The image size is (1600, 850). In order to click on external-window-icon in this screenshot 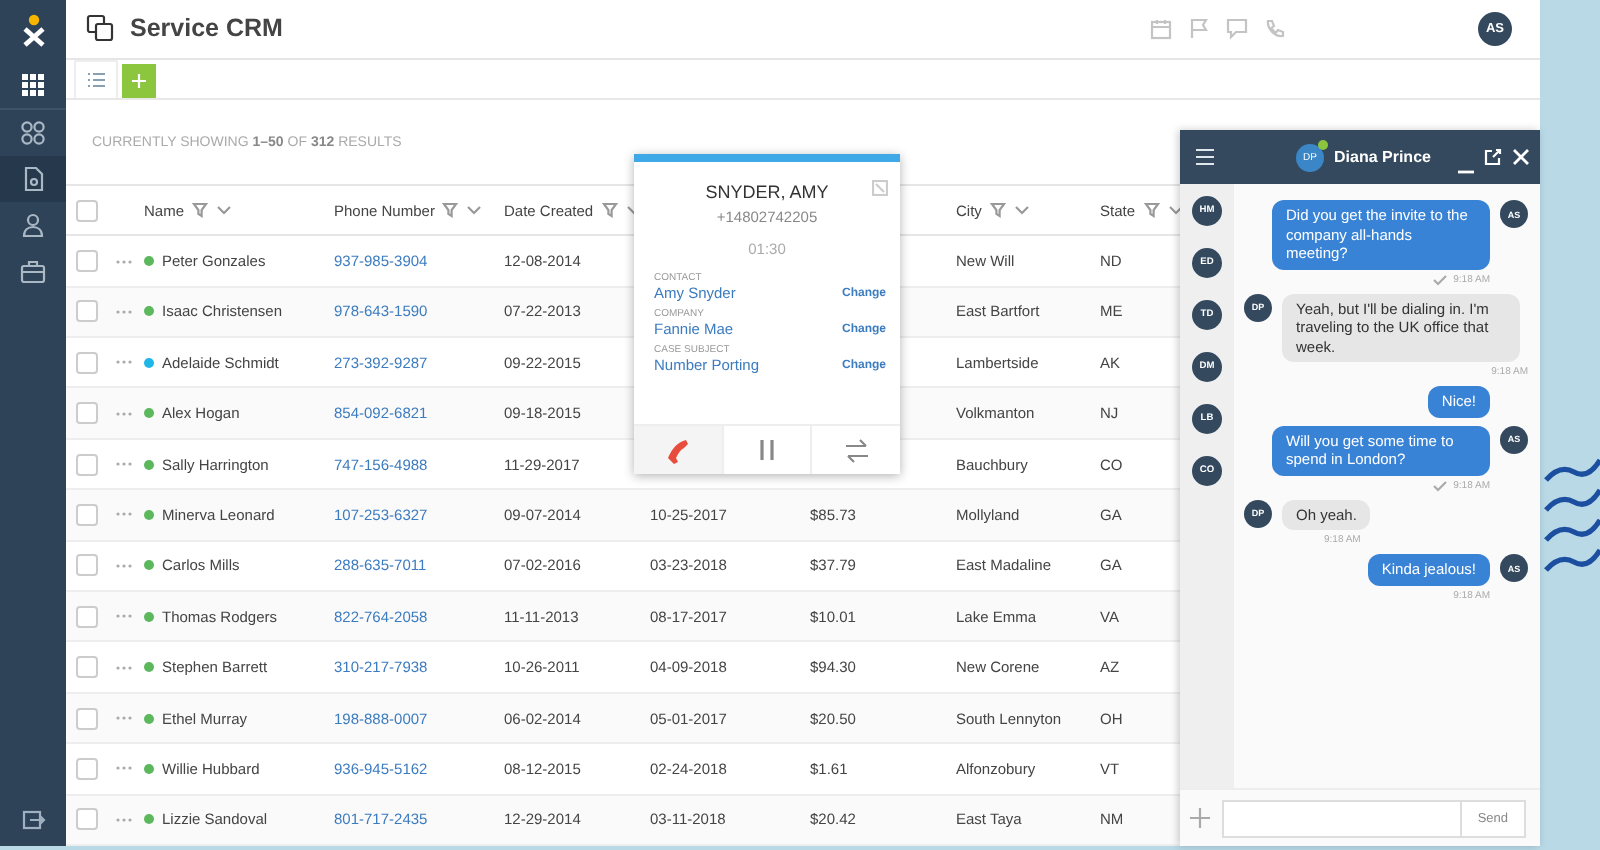, I will do `click(1493, 157)`.